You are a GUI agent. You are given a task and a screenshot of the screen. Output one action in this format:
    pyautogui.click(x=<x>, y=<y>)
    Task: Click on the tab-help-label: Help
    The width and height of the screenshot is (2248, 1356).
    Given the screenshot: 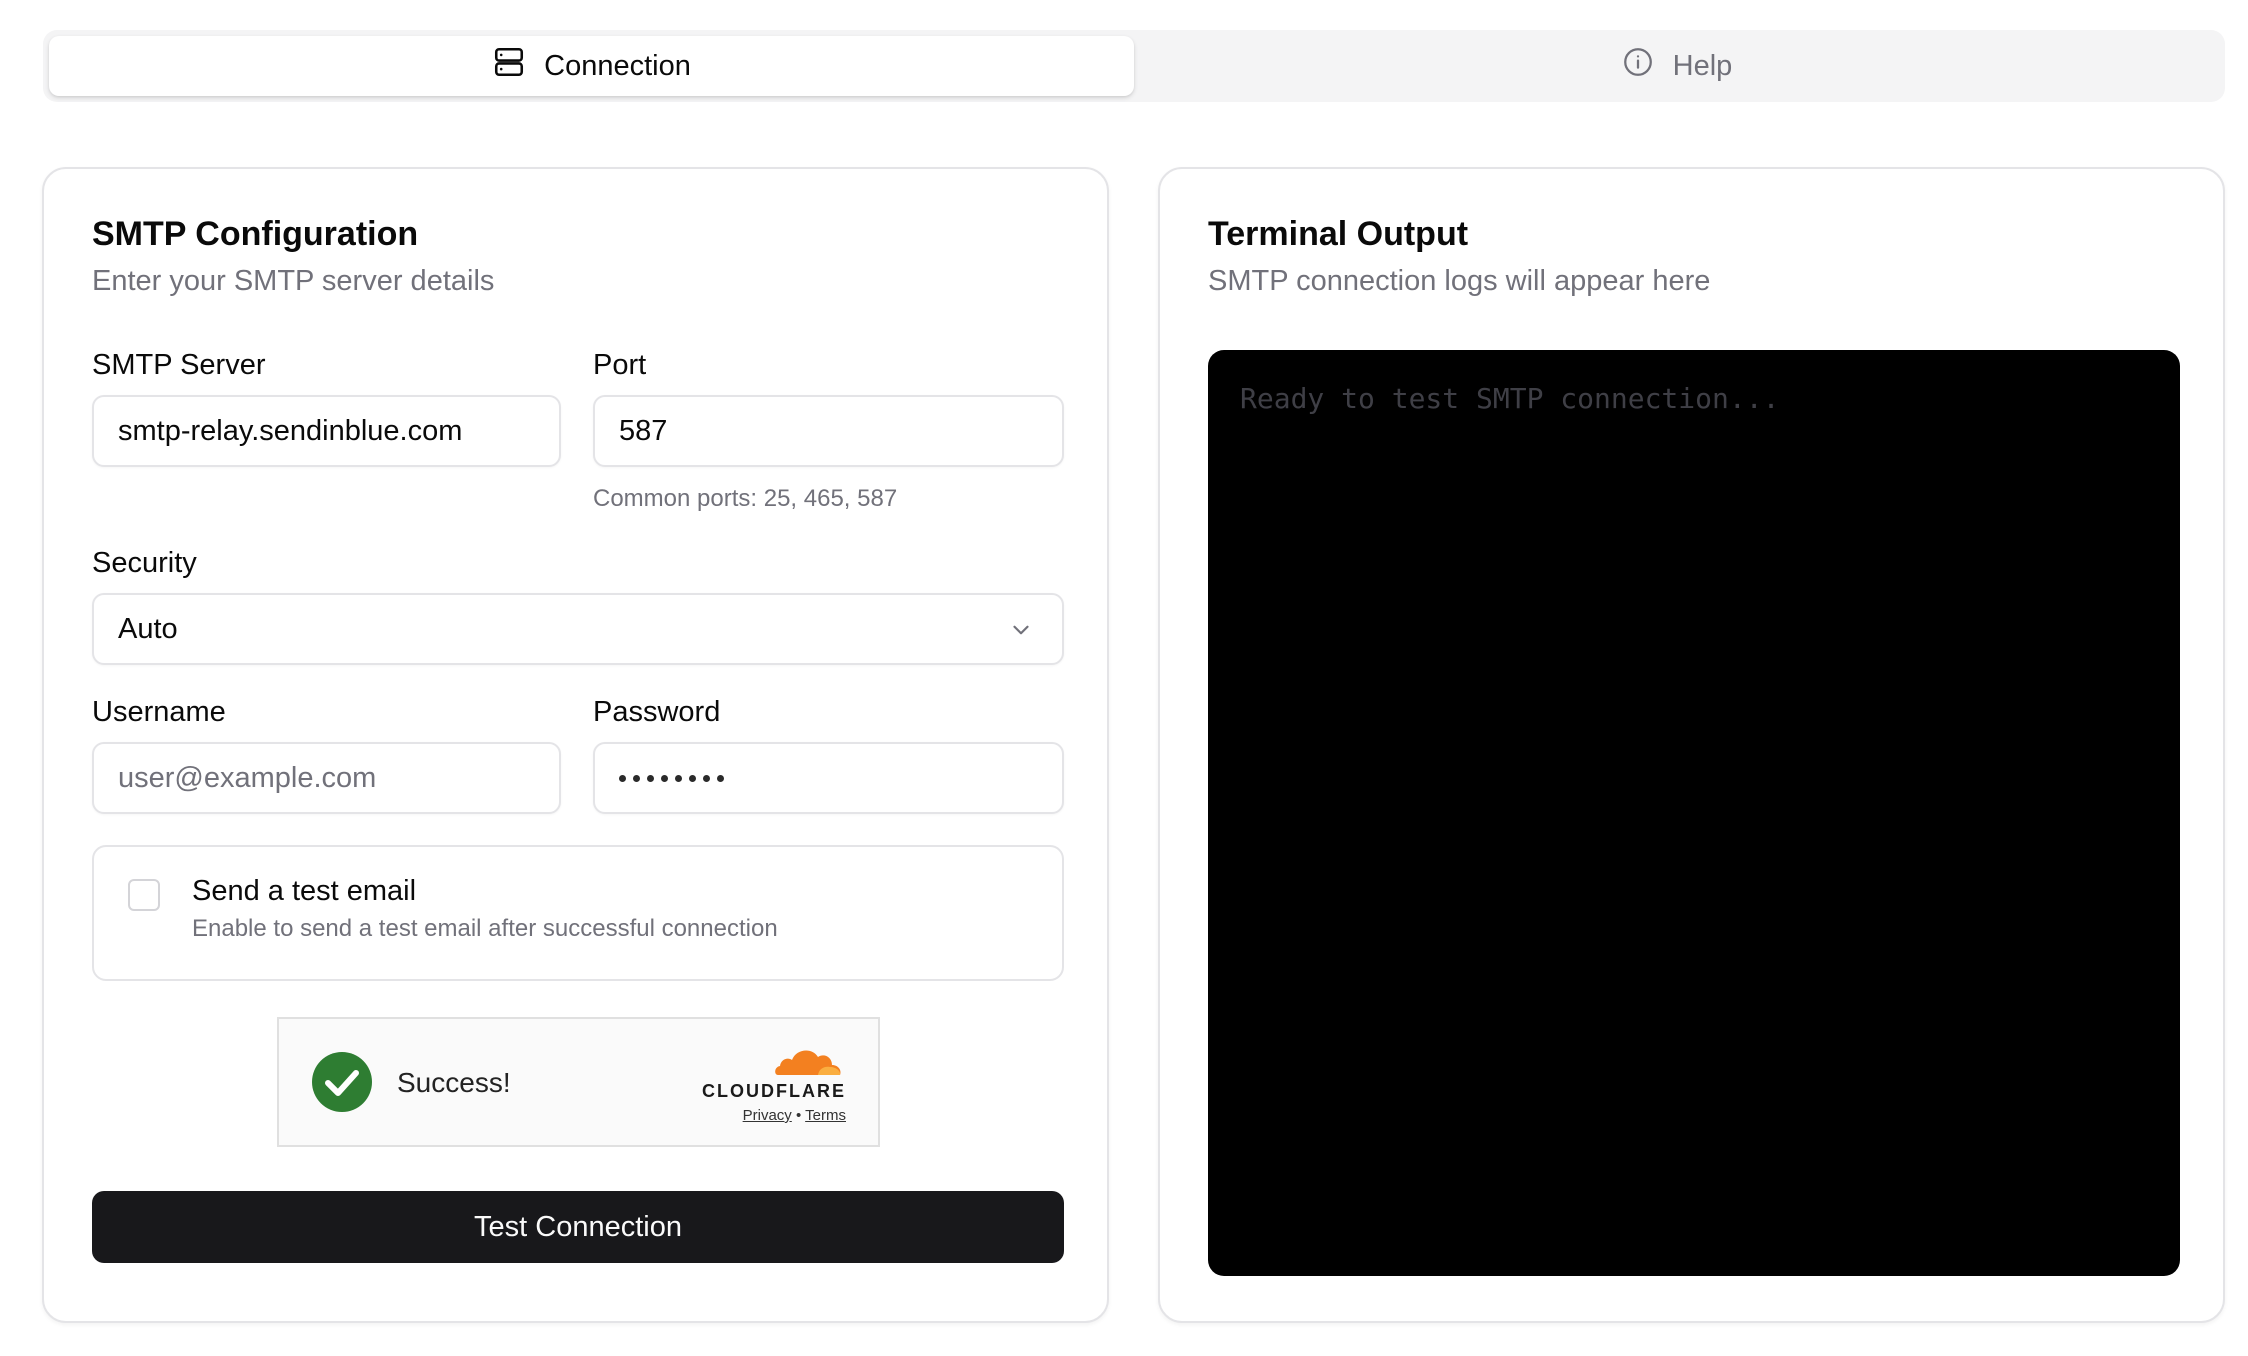 What is the action you would take?
    pyautogui.click(x=1702, y=65)
    